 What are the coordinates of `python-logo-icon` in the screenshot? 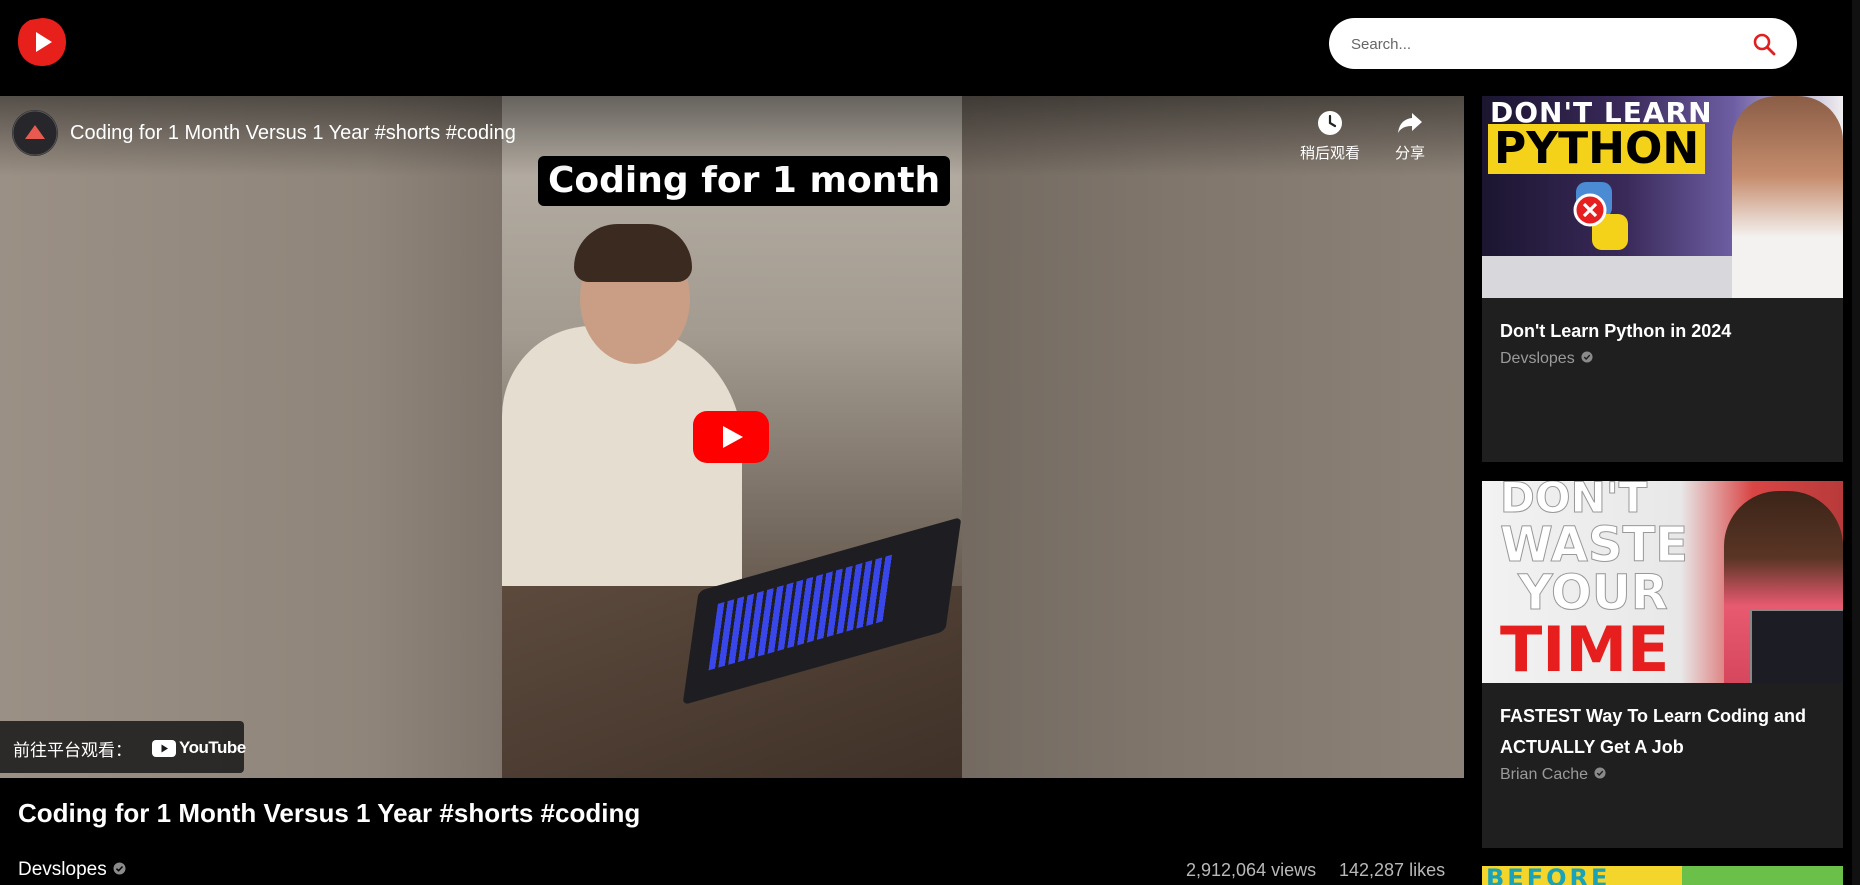 It's located at (1602, 216).